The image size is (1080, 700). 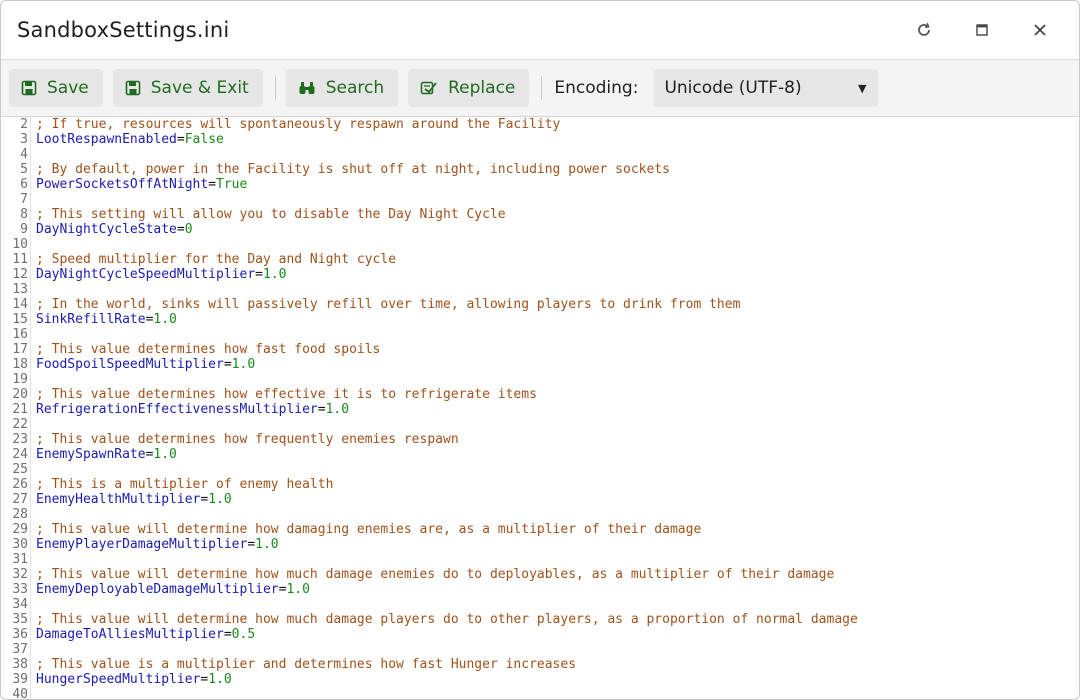 What do you see at coordinates (342, 88) in the screenshot?
I see `search-button: Search` at bounding box center [342, 88].